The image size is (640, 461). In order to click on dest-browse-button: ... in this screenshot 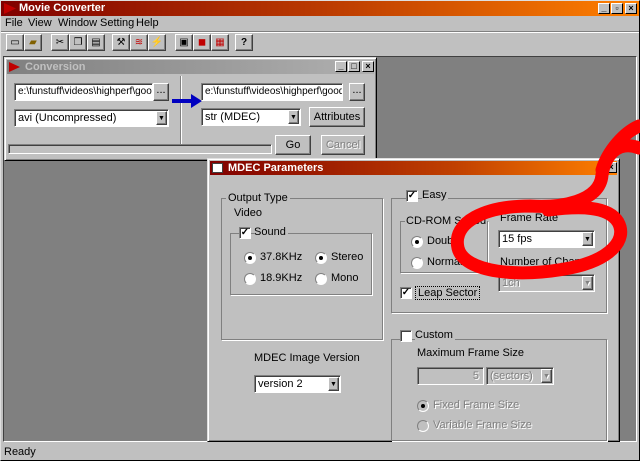, I will do `click(357, 92)`.